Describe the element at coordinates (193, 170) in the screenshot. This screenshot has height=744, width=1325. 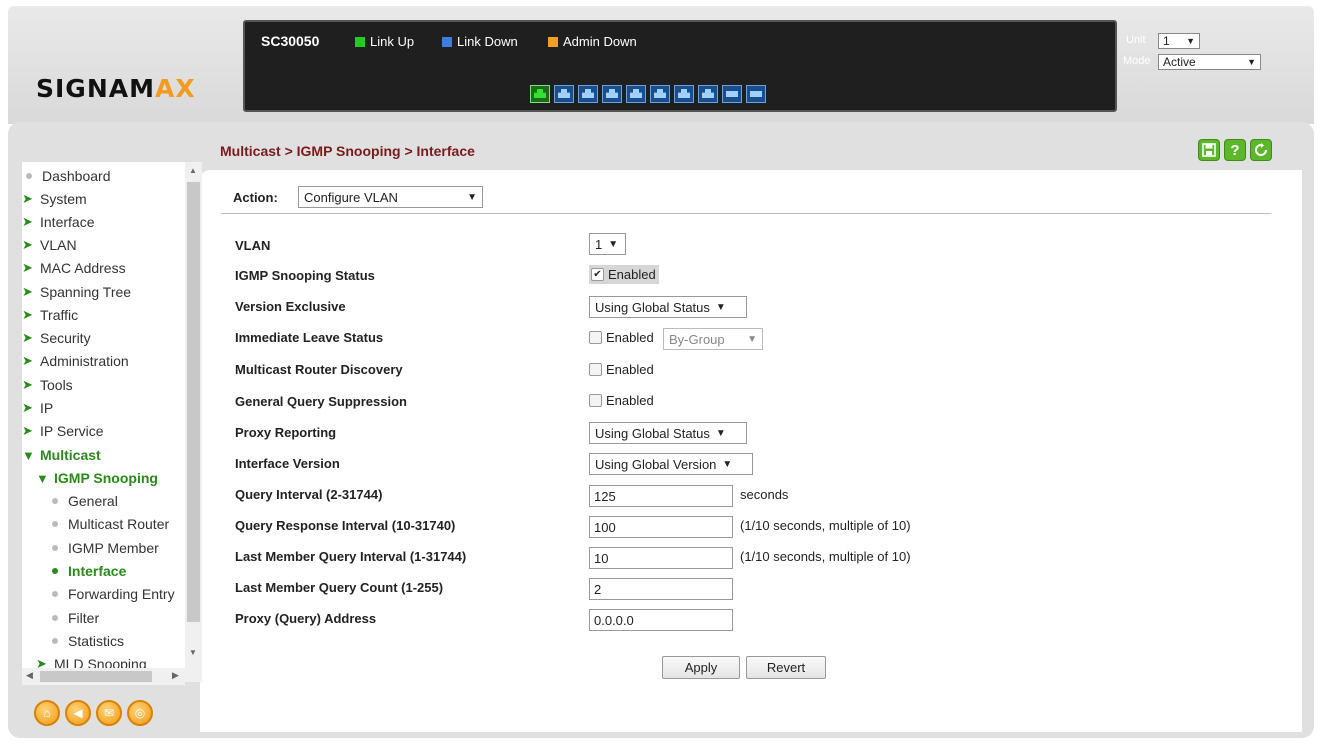
I see `scroll-up-icon: ▲` at that location.